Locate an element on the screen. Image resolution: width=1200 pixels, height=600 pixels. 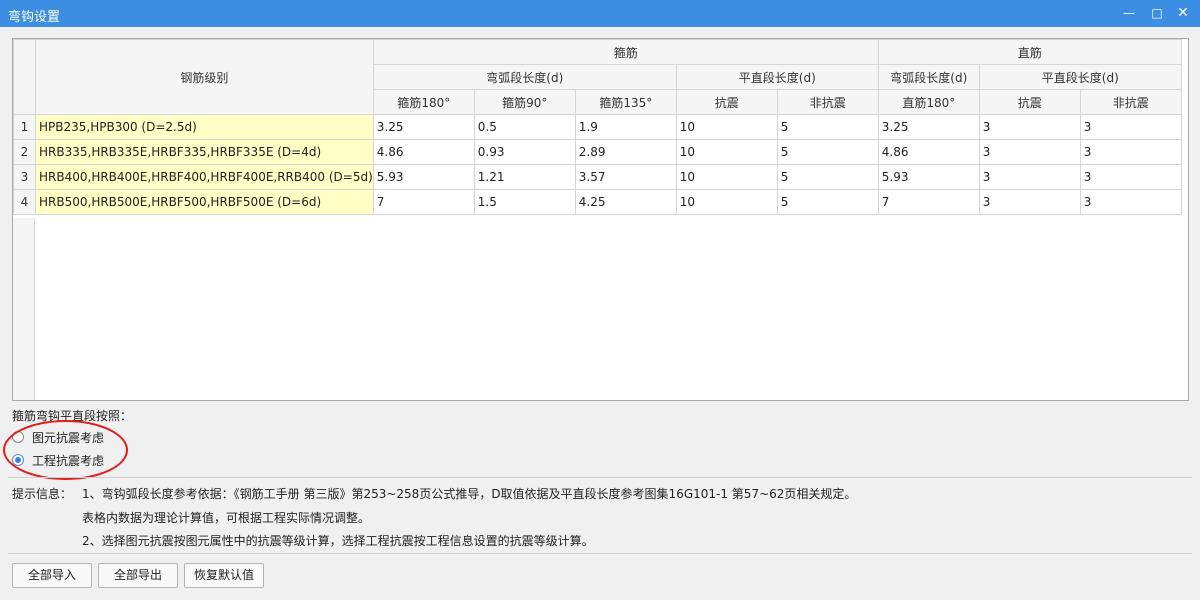
import-all-button: 全部导入 is located at coordinates (52, 575).